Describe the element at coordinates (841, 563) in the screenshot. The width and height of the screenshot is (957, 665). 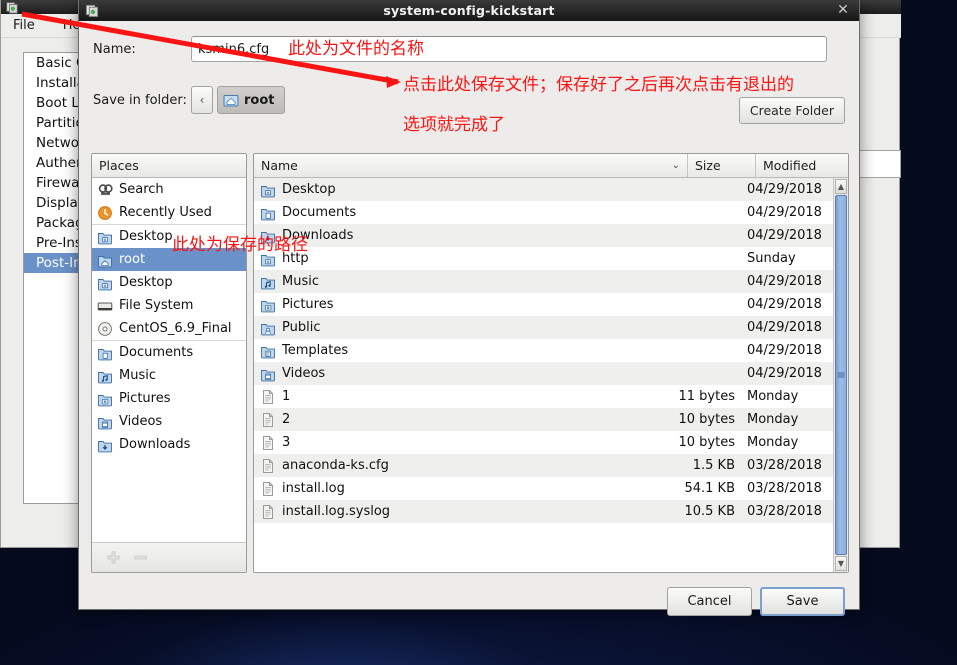
I see `scroll-down-icon: ▼` at that location.